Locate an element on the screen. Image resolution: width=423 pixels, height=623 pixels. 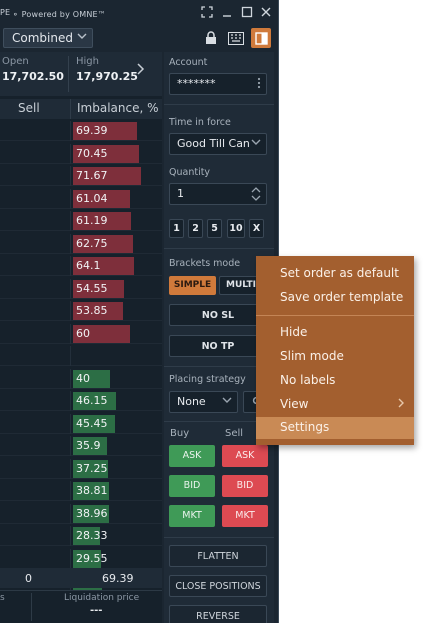
sell-bid-button: BID is located at coordinates (245, 486).